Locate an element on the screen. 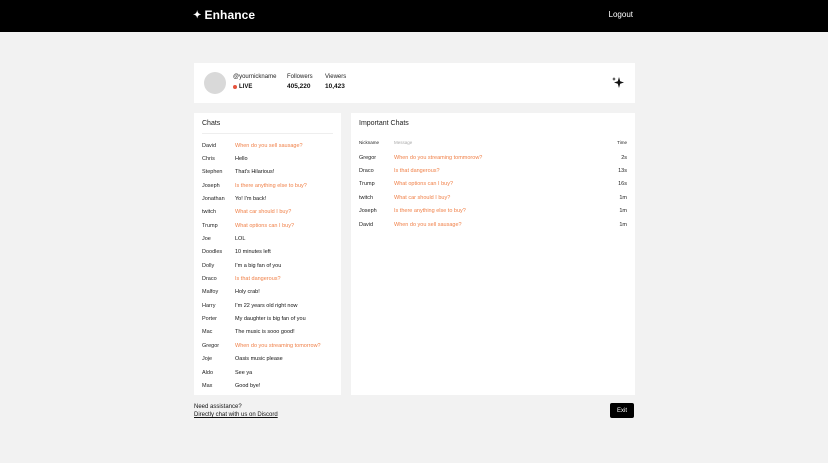 The height and width of the screenshot is (463, 828). chat-message: I'm a big fan of you is located at coordinates (258, 265).